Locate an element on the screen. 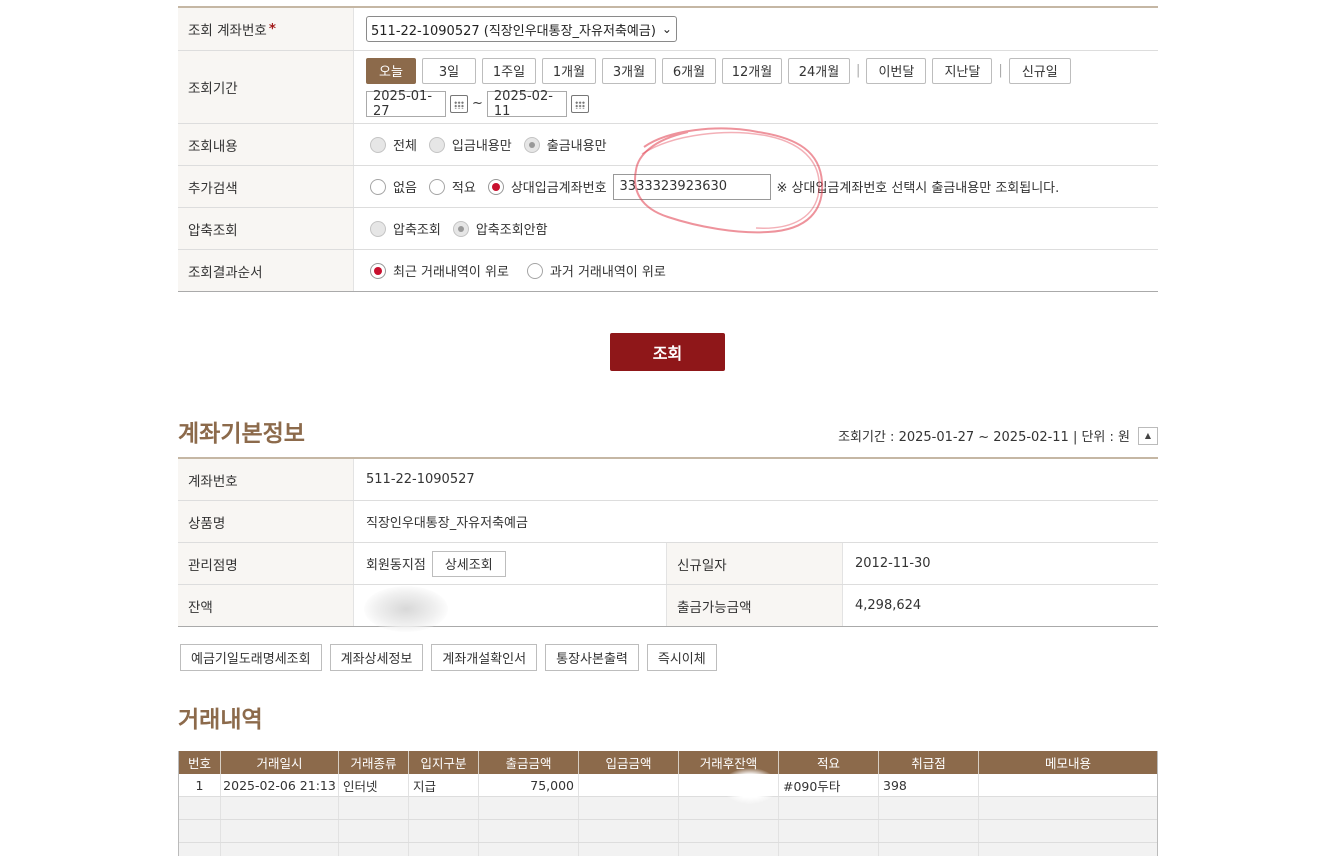 The width and height of the screenshot is (1320, 856). period-6month-button: 6개월 is located at coordinates (689, 70).